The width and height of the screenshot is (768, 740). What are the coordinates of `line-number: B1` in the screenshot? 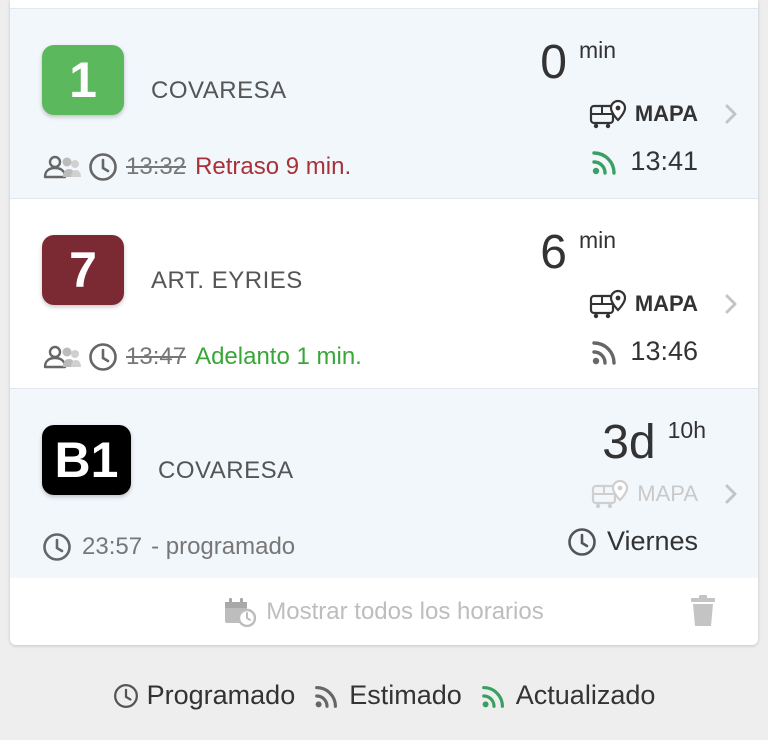 It's located at (86, 460).